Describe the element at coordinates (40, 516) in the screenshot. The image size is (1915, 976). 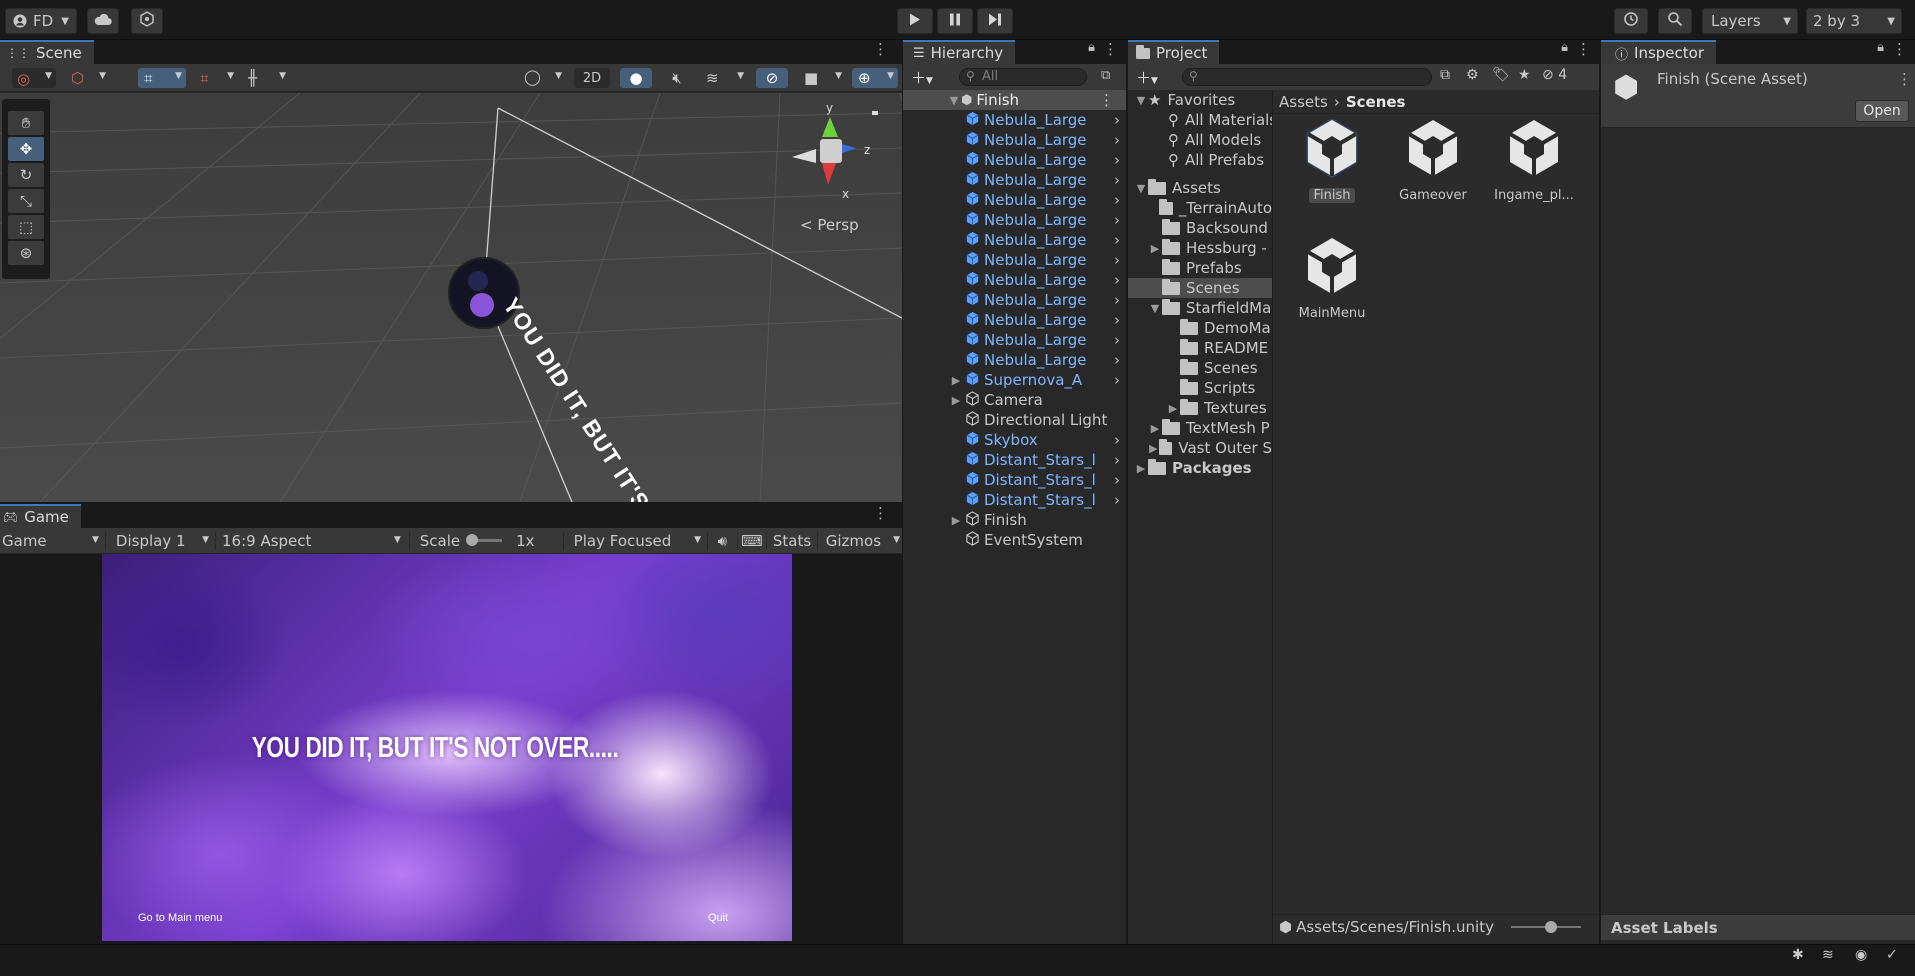
I see `tab-game: 🎮︎ Game` at that location.